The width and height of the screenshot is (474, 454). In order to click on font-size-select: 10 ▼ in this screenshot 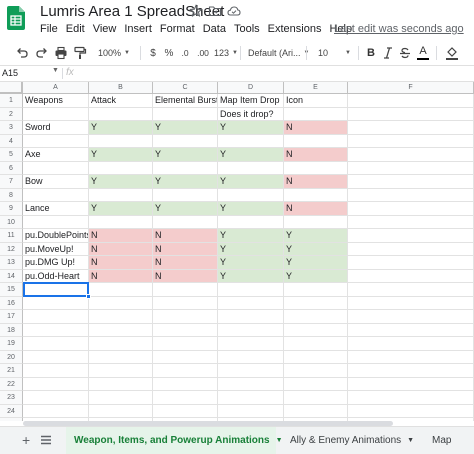, I will do `click(334, 53)`.